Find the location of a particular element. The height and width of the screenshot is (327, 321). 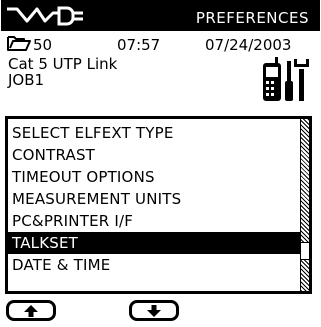

job-name-label: JOB1 is located at coordinates (26, 80).